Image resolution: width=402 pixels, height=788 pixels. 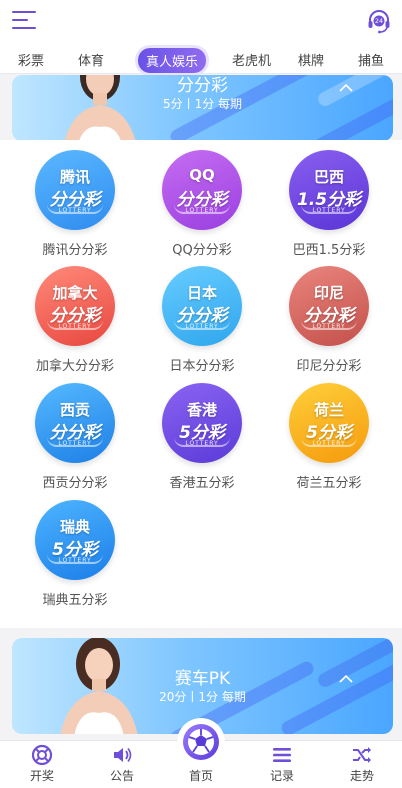 I want to click on game-item: 加拿大 分分彩 LOTTERY 加拿大分分彩, so click(x=75, y=320).